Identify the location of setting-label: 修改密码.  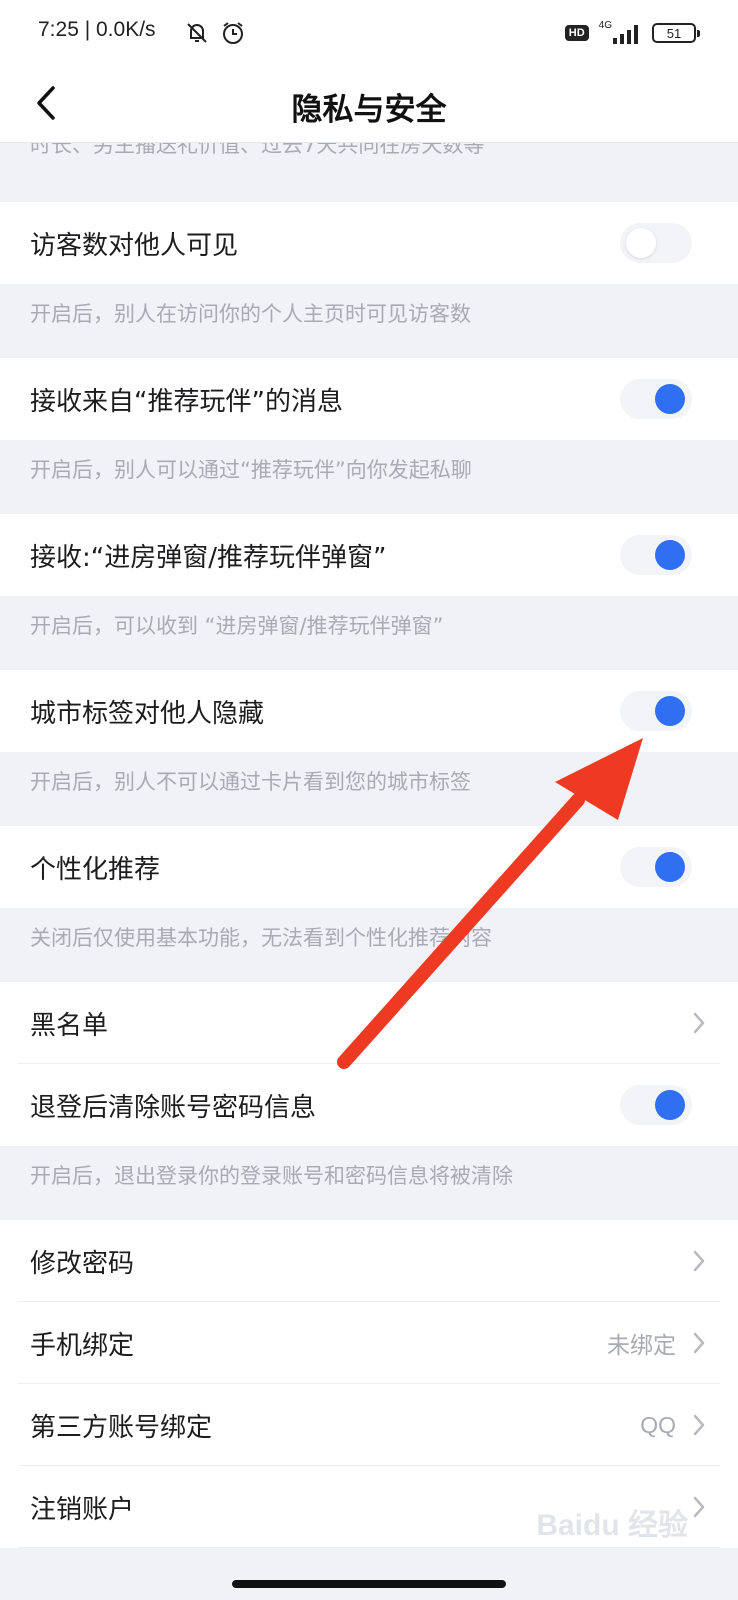
(82, 1263).